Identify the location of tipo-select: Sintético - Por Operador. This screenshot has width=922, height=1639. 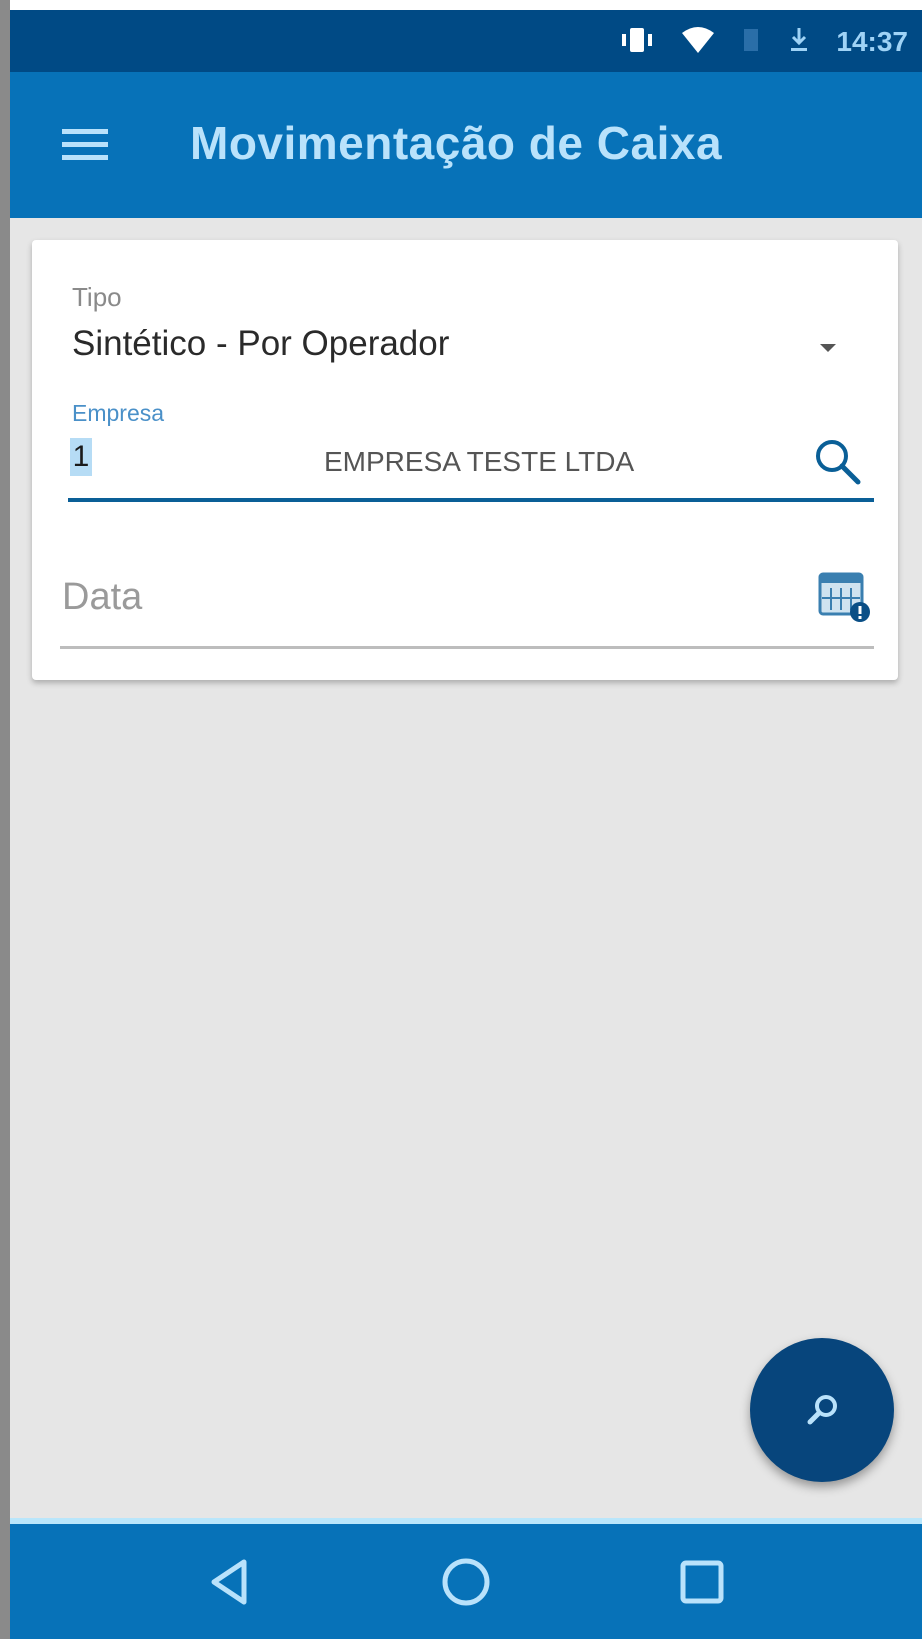
(260, 344).